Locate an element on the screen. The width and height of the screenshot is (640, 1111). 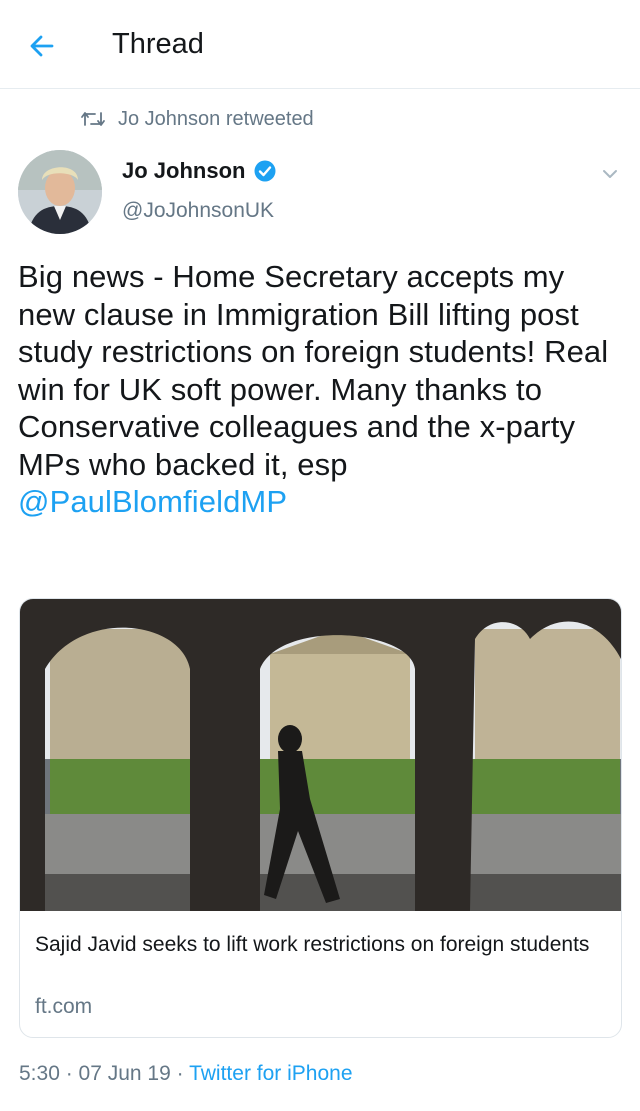
tweet-time: 5:30 is located at coordinates (39, 1073).